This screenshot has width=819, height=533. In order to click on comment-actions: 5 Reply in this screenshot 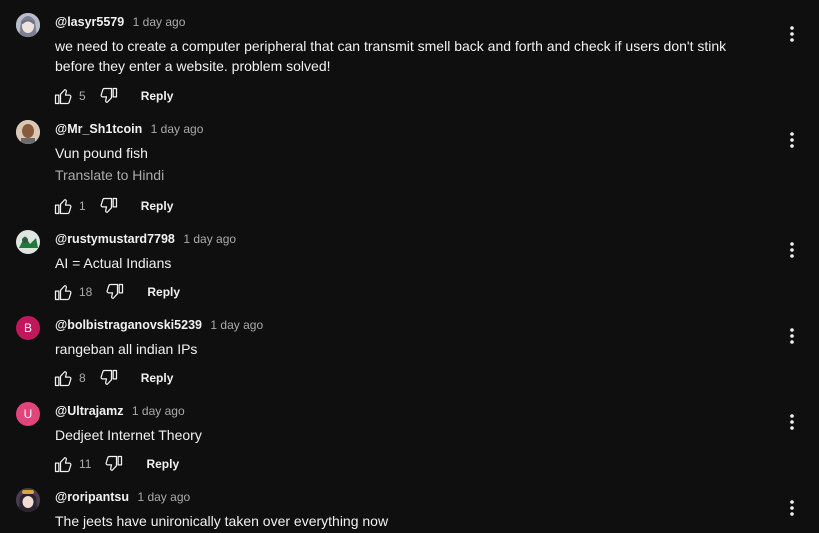, I will do `click(112, 96)`.